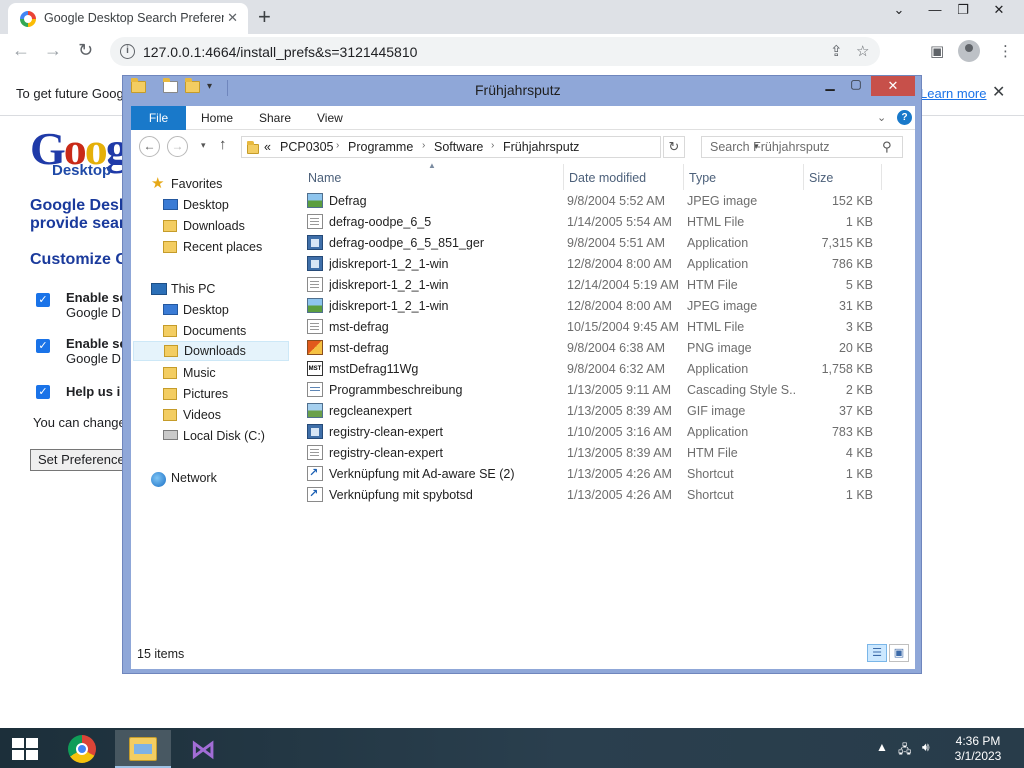 This screenshot has height=768, width=1024. What do you see at coordinates (315, 221) in the screenshot?
I see `html-file-icon` at bounding box center [315, 221].